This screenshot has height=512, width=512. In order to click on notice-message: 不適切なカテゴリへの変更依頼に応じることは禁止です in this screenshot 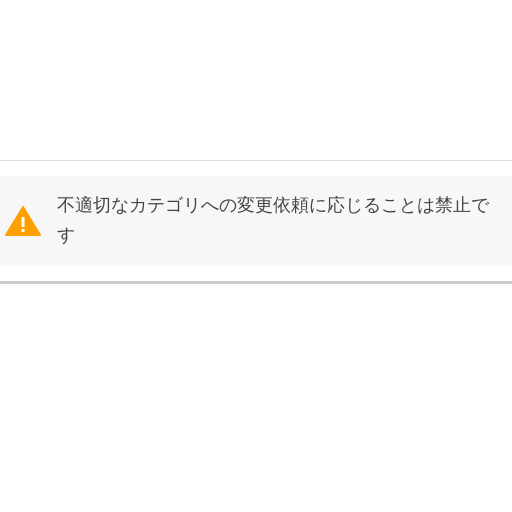, I will do `click(273, 221)`.